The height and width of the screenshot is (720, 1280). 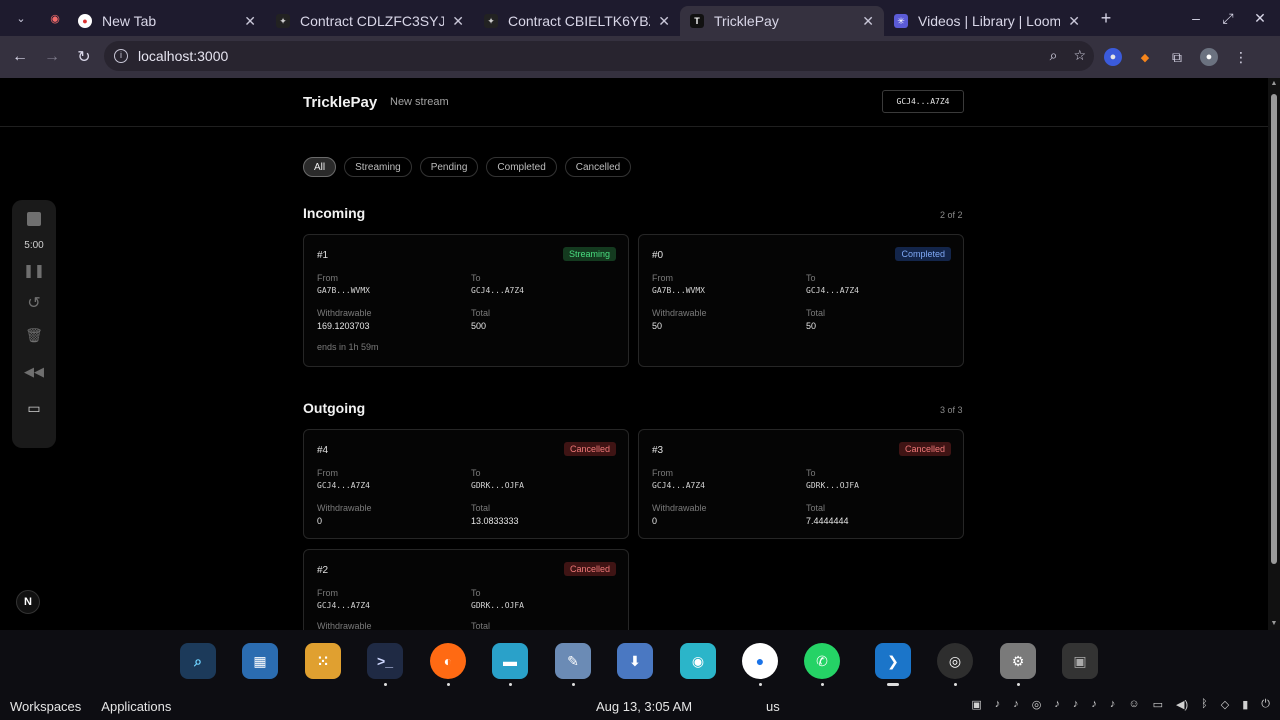 What do you see at coordinates (760, 661) in the screenshot?
I see `chrome-dock-icon: ●` at bounding box center [760, 661].